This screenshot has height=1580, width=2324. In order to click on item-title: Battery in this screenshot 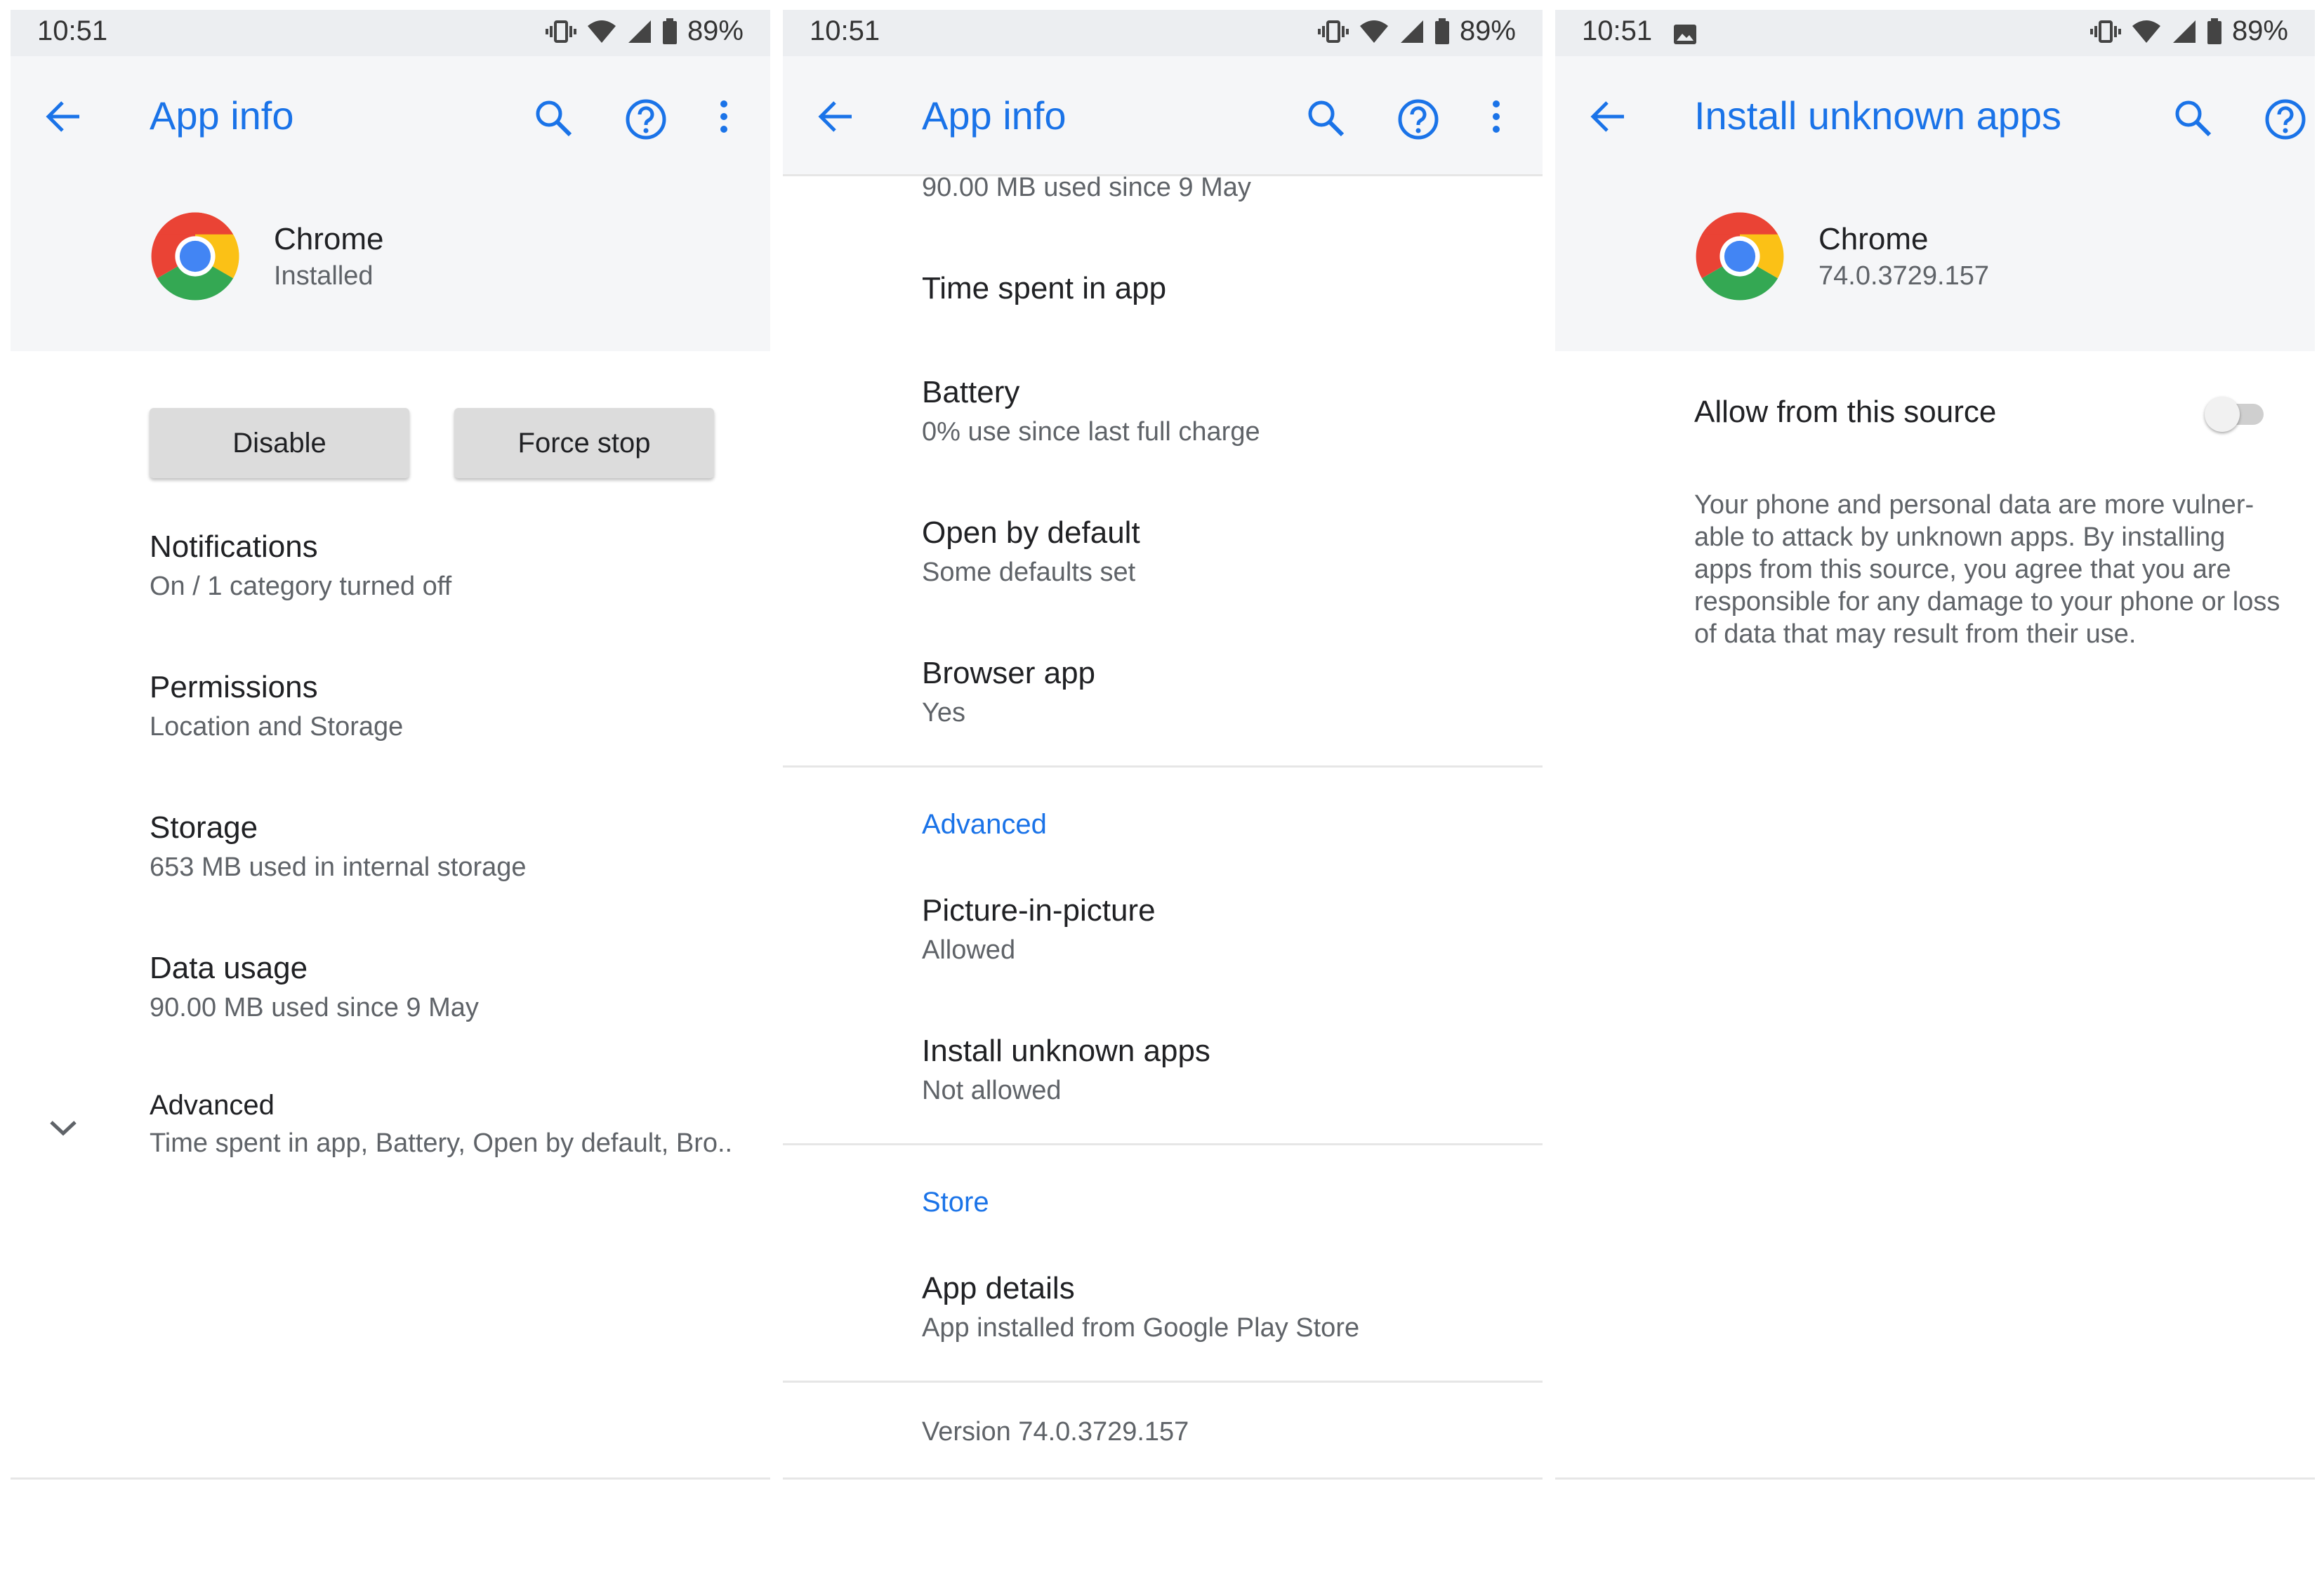, I will do `click(971, 392)`.